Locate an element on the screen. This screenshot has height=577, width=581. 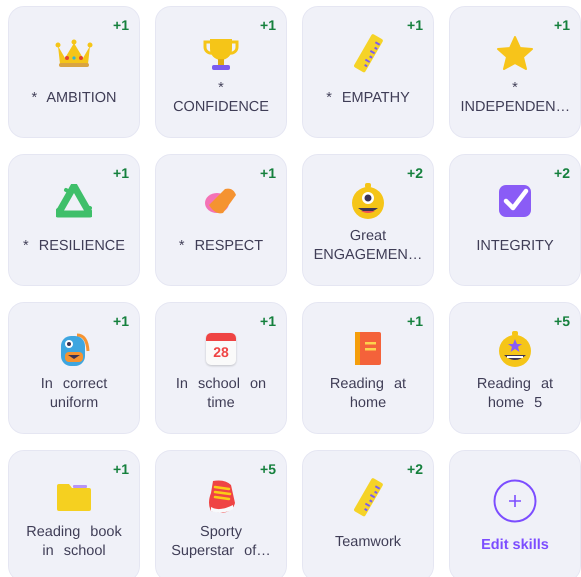
checkbox-icon is located at coordinates (515, 201).